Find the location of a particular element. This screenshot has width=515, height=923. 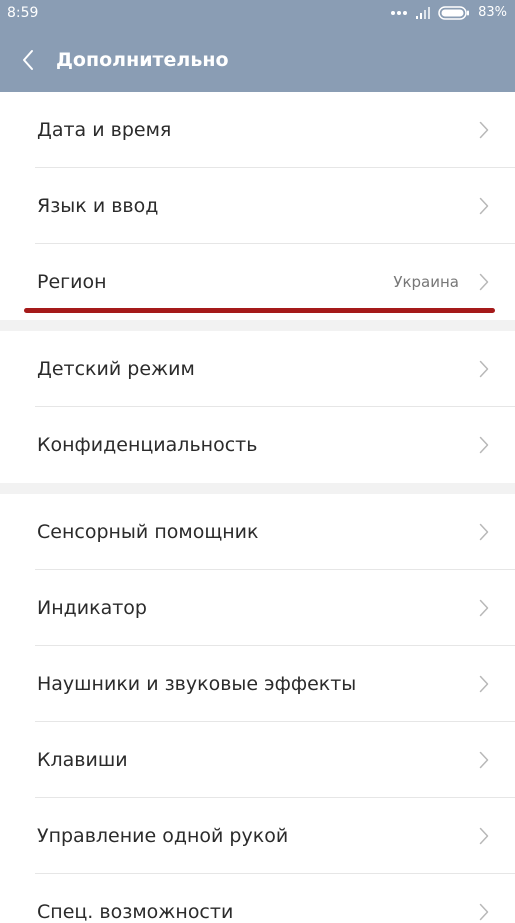

row-label: Сенсорный помощник is located at coordinates (148, 532).